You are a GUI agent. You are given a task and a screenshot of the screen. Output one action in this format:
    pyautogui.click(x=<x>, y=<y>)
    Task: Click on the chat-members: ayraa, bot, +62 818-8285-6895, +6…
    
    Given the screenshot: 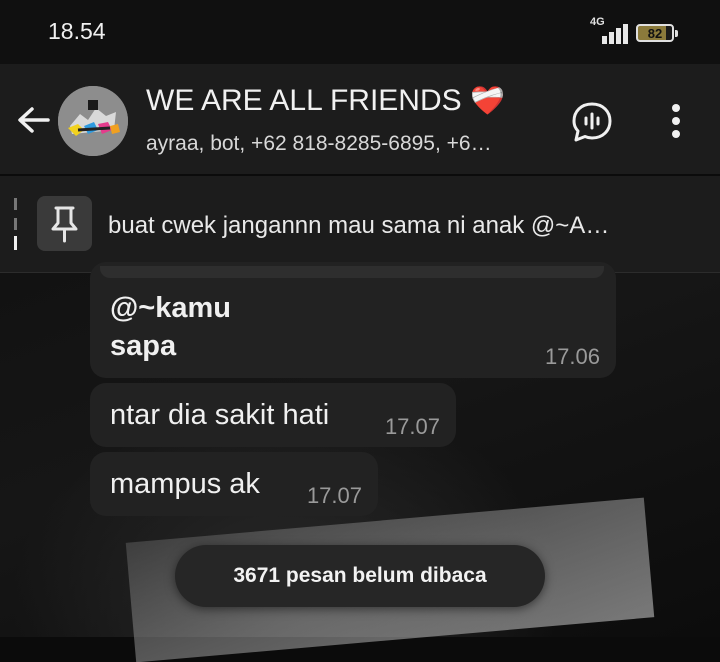 What is the action you would take?
    pyautogui.click(x=319, y=144)
    